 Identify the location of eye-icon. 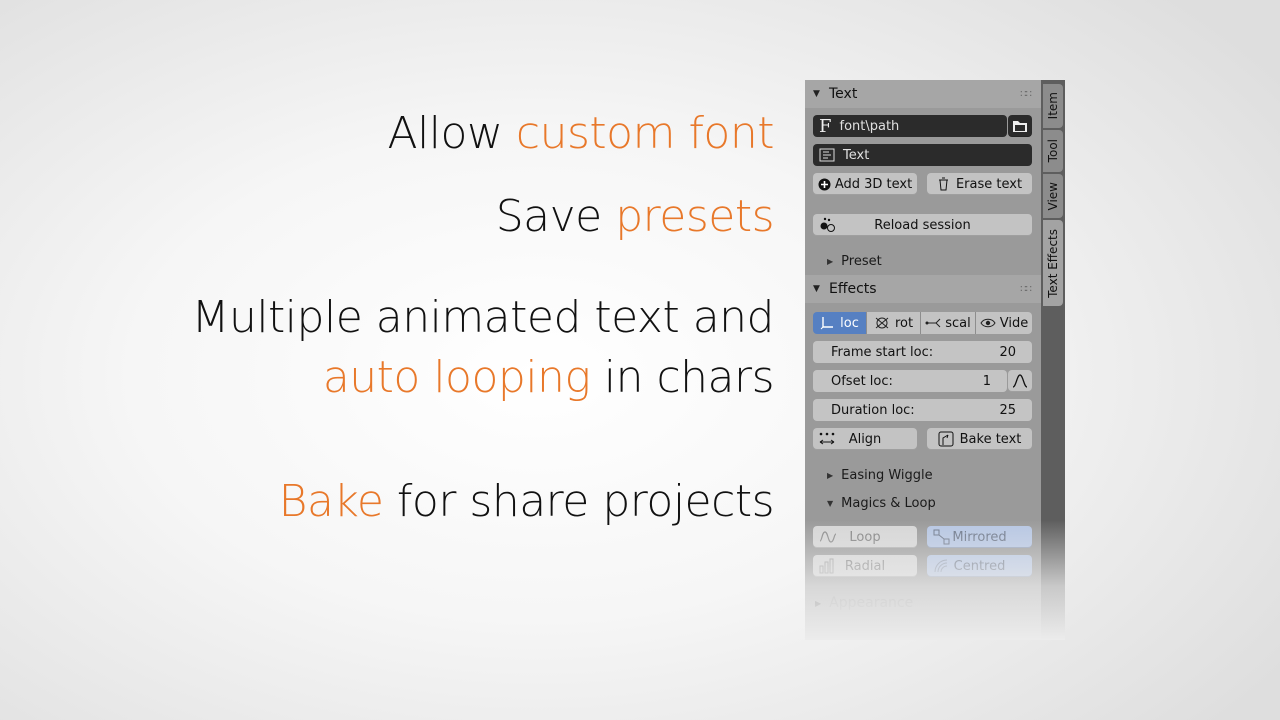
(988, 323).